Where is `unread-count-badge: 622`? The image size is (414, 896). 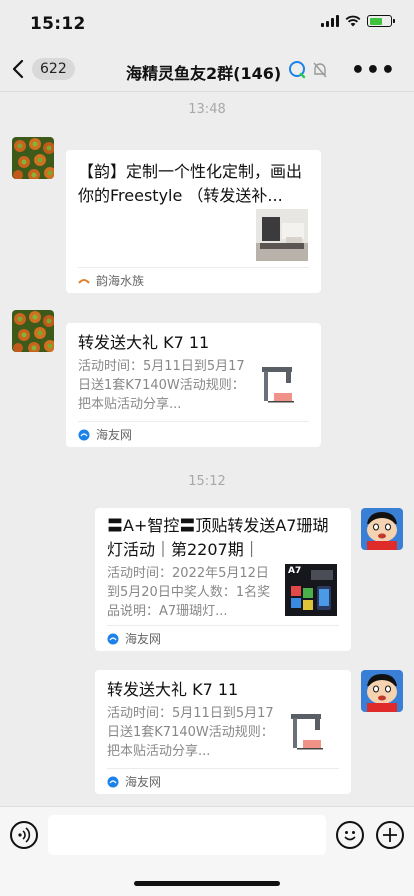
unread-count-badge: 622 is located at coordinates (53, 69).